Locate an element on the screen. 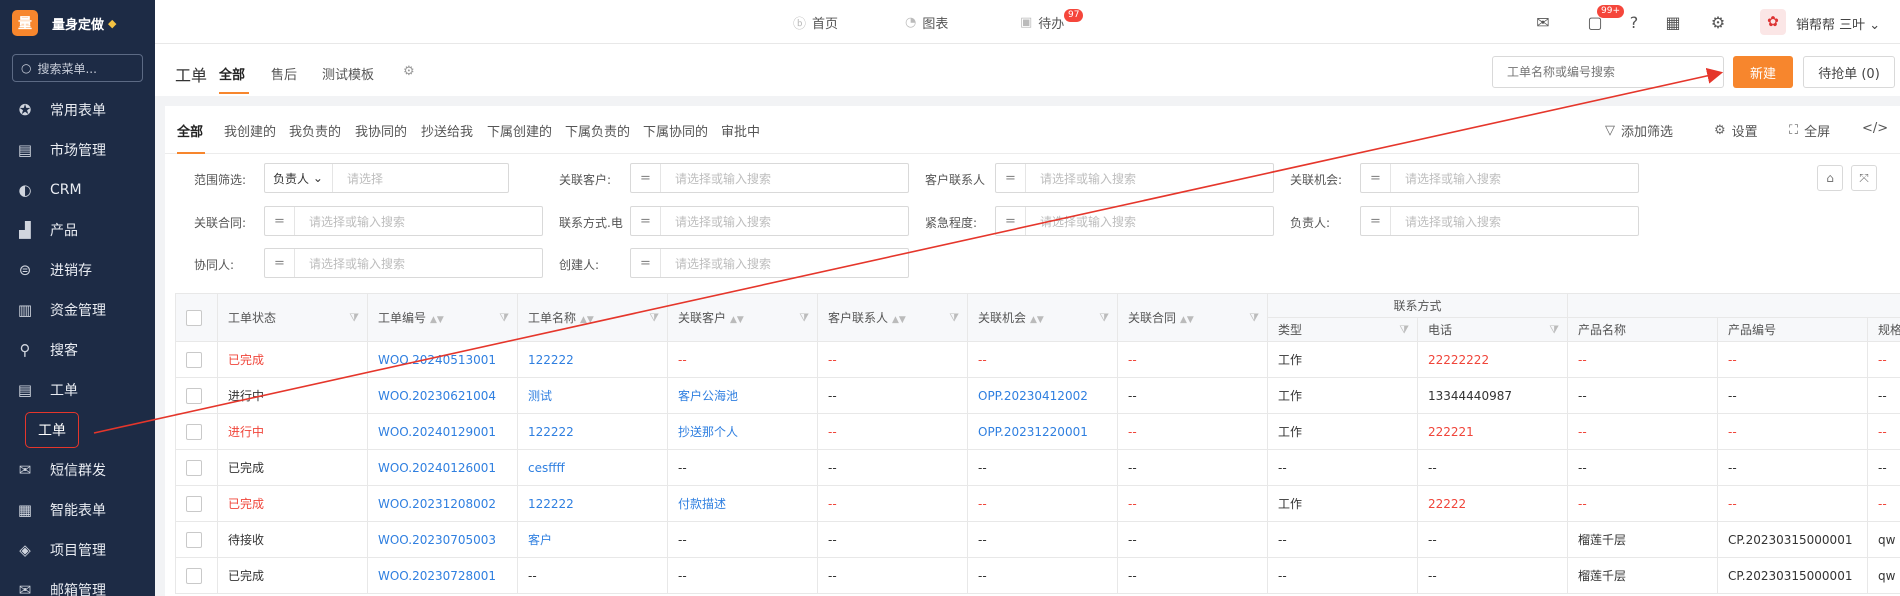 Image resolution: width=1900 pixels, height=596 pixels. filter-tab: 我负责的 is located at coordinates (315, 130).